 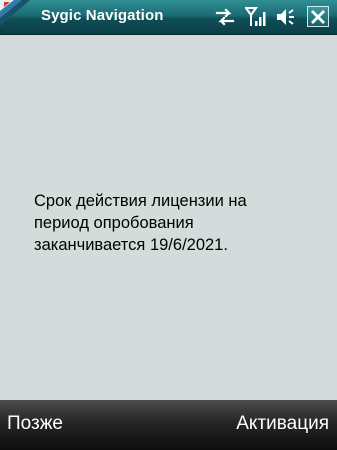 I want to click on app-title: Sygic Navigation, so click(x=102, y=15).